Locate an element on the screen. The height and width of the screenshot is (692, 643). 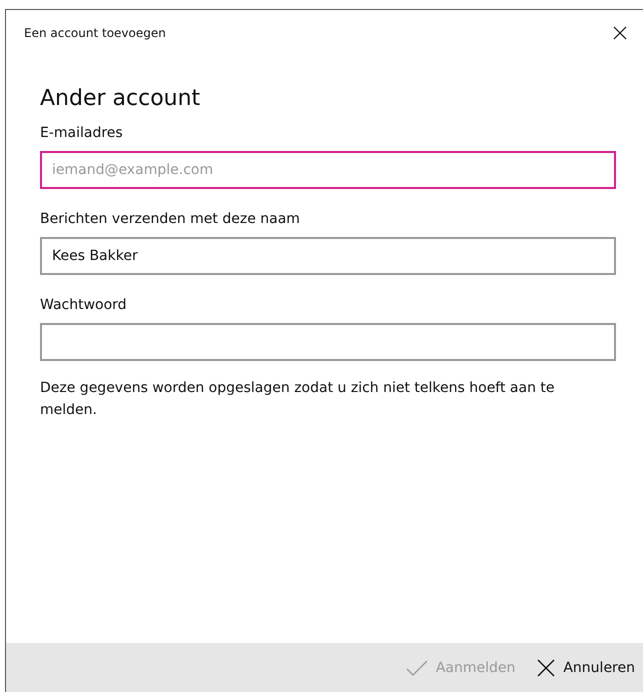
checkmark-icon is located at coordinates (417, 668).